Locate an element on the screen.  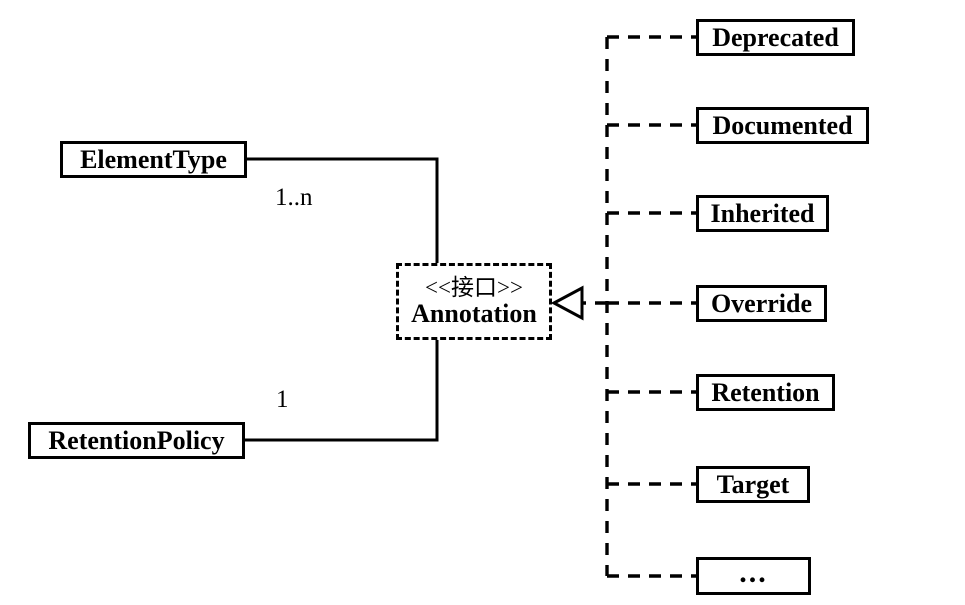
class-box-inherited: Inherited is located at coordinates (762, 213).